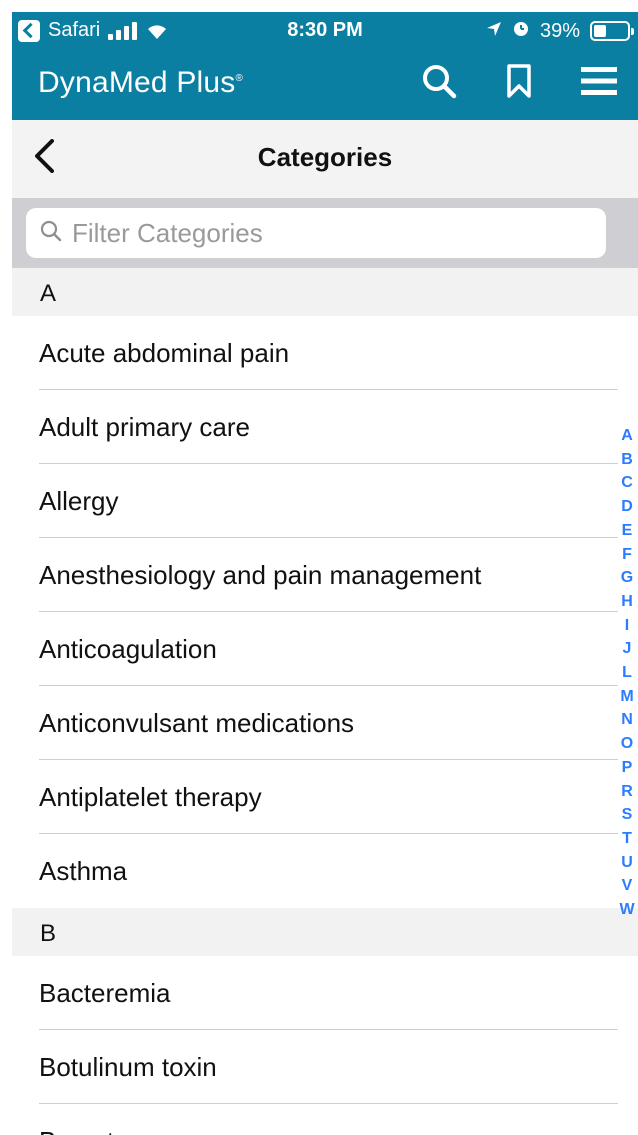 The image size is (638, 1135). Describe the element at coordinates (137, 82) in the screenshot. I see `brand-name: DynaMed Plus` at that location.